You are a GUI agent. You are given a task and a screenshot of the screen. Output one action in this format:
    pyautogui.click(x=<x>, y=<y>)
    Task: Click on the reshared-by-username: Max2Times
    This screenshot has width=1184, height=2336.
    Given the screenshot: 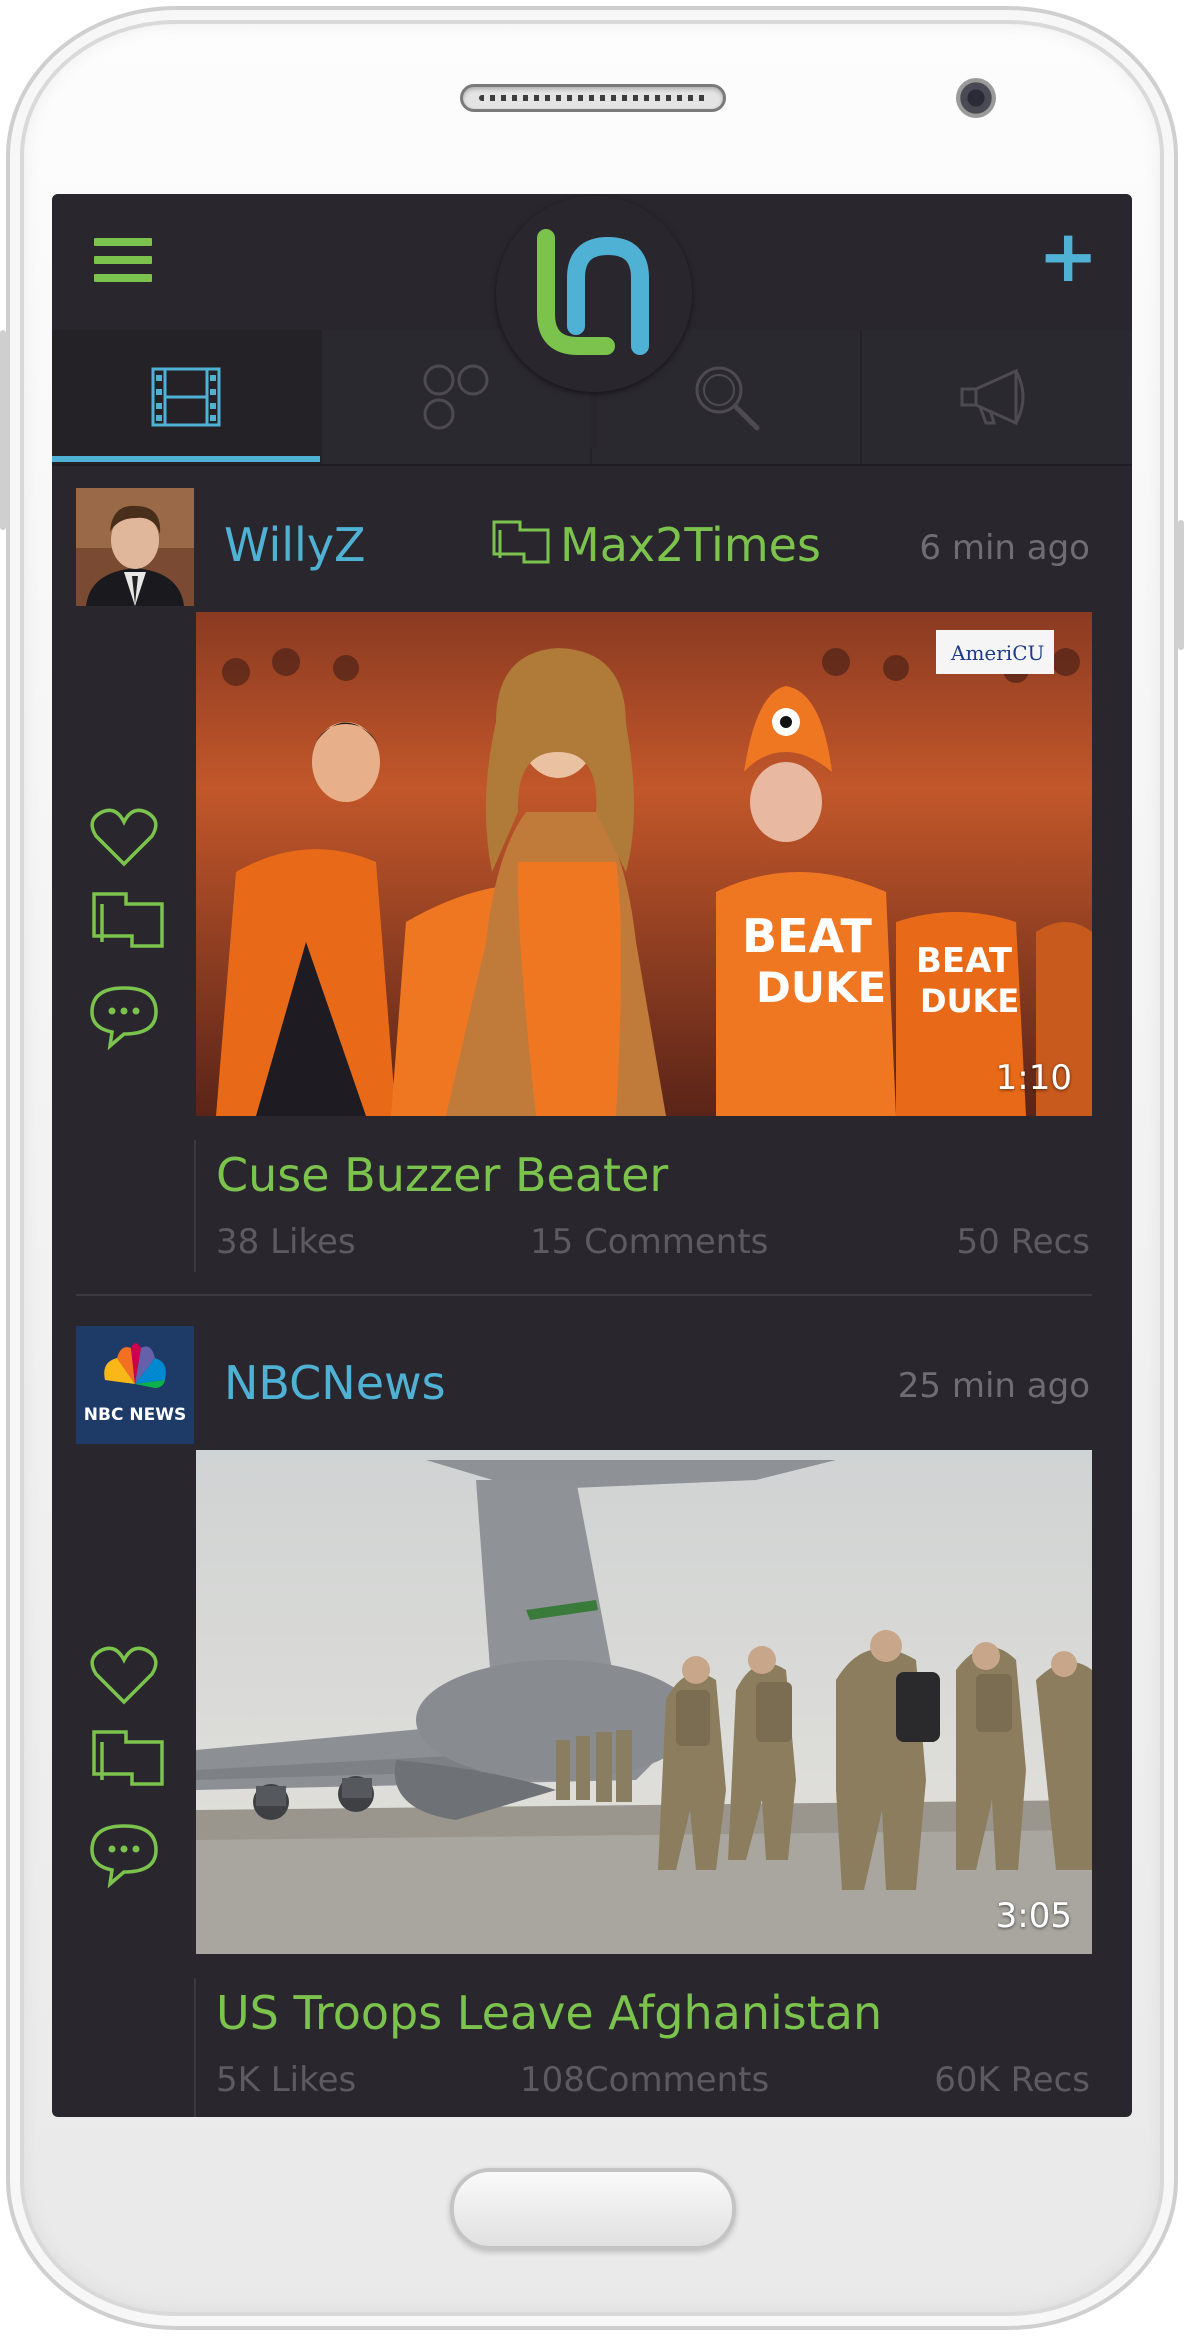 What is the action you would take?
    pyautogui.click(x=690, y=545)
    